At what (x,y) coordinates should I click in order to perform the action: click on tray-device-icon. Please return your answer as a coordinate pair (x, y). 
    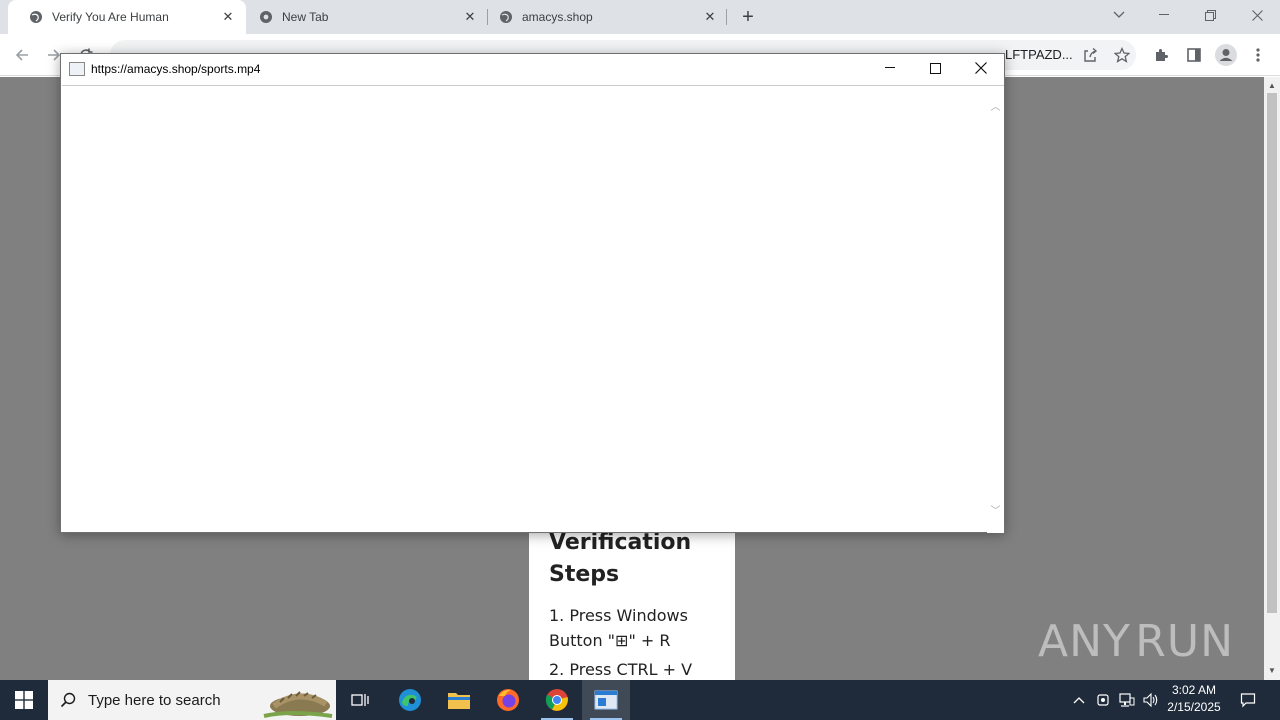
    Looking at the image, I should click on (1103, 700).